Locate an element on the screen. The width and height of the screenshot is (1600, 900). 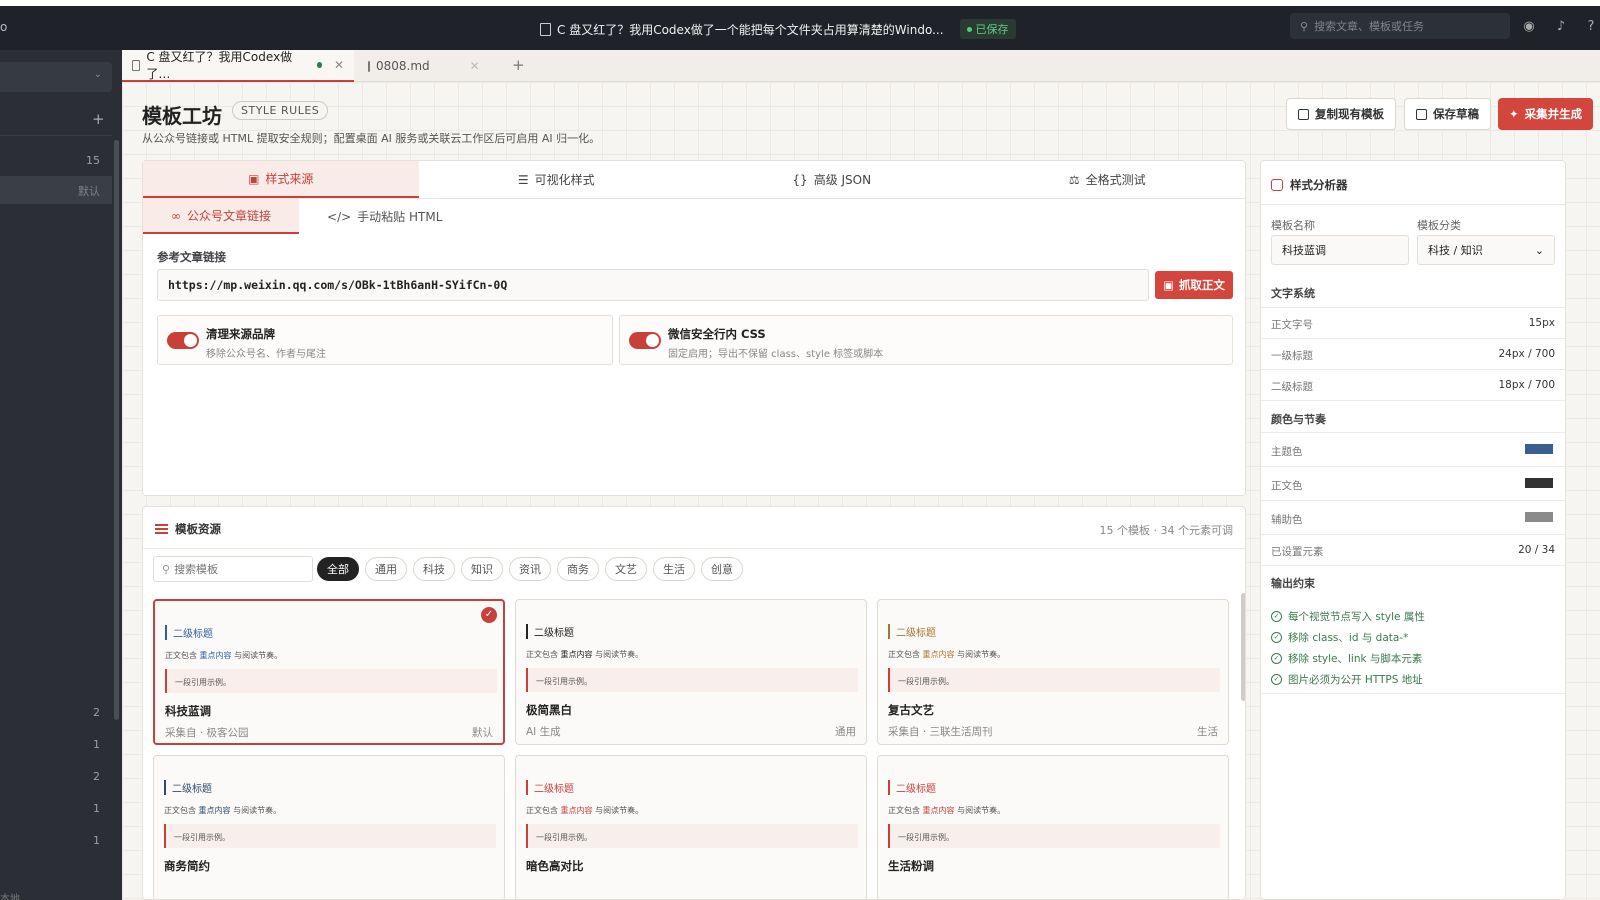
file-tab: 0808.md ✕ is located at coordinates (423, 66).